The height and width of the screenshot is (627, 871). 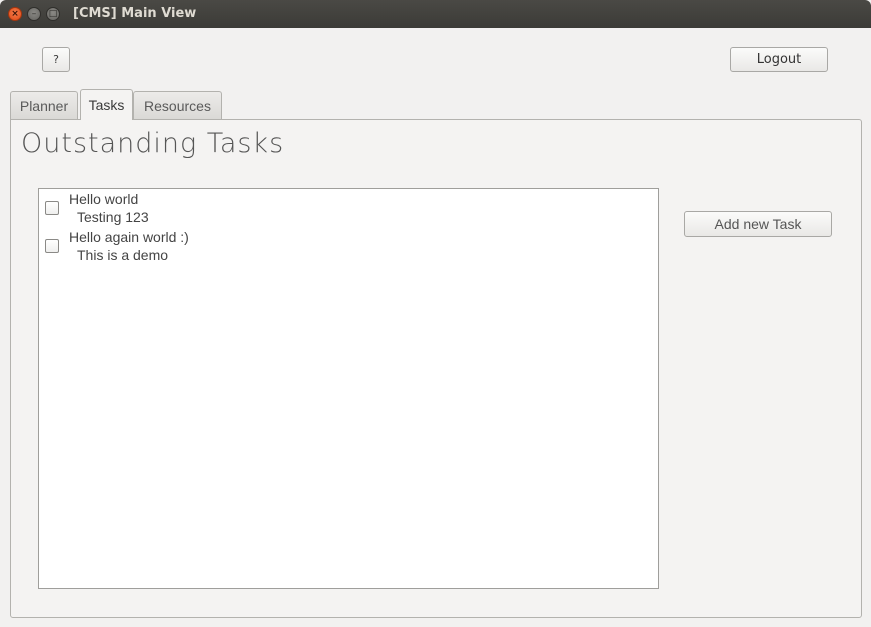 What do you see at coordinates (779, 59) in the screenshot?
I see `logout-button: Logout` at bounding box center [779, 59].